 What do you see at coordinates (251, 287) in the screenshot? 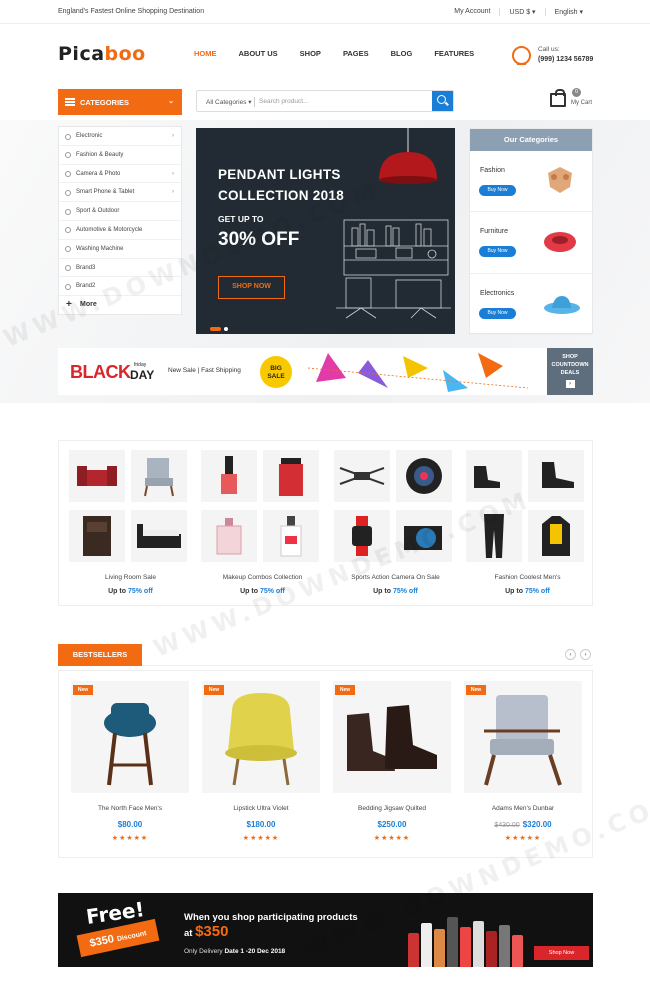
I see `shop-now-button: SHOP NOW` at bounding box center [251, 287].